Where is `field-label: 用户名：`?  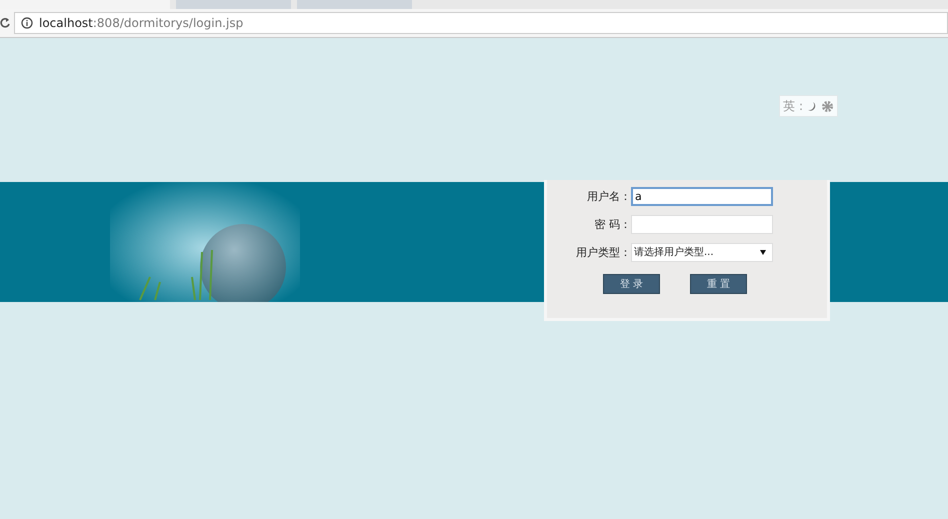 field-label: 用户名： is located at coordinates (608, 196).